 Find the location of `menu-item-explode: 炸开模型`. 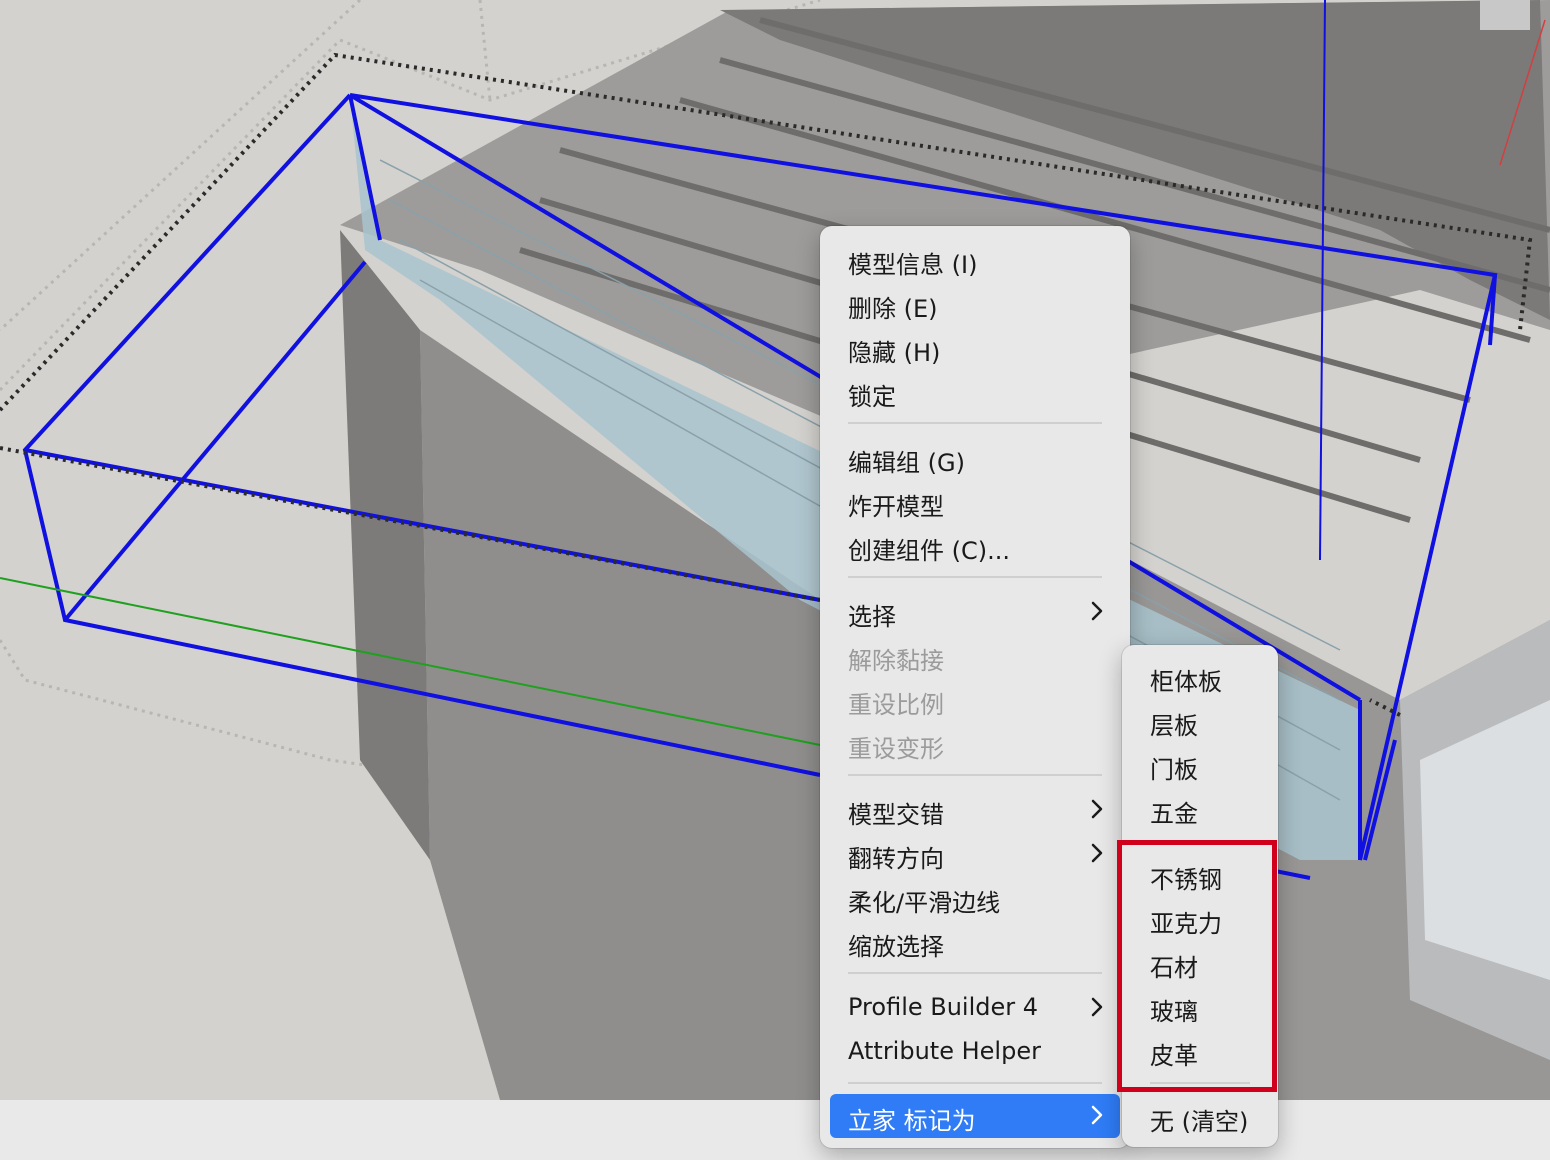

menu-item-explode: 炸开模型 is located at coordinates (975, 502).